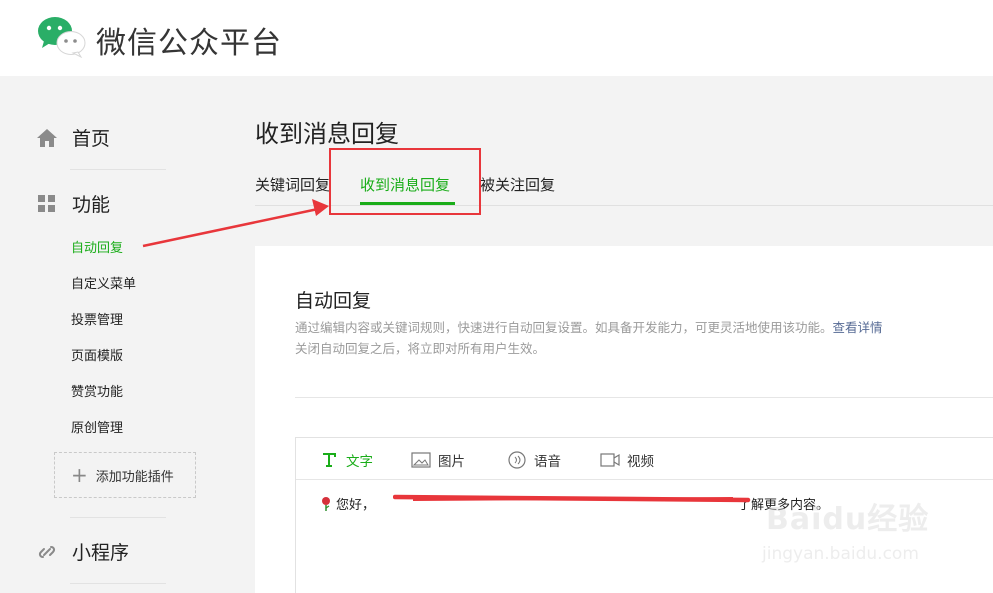  What do you see at coordinates (103, 282) in the screenshot?
I see `sidebar-item-custom-menu: 自定义菜单` at bounding box center [103, 282].